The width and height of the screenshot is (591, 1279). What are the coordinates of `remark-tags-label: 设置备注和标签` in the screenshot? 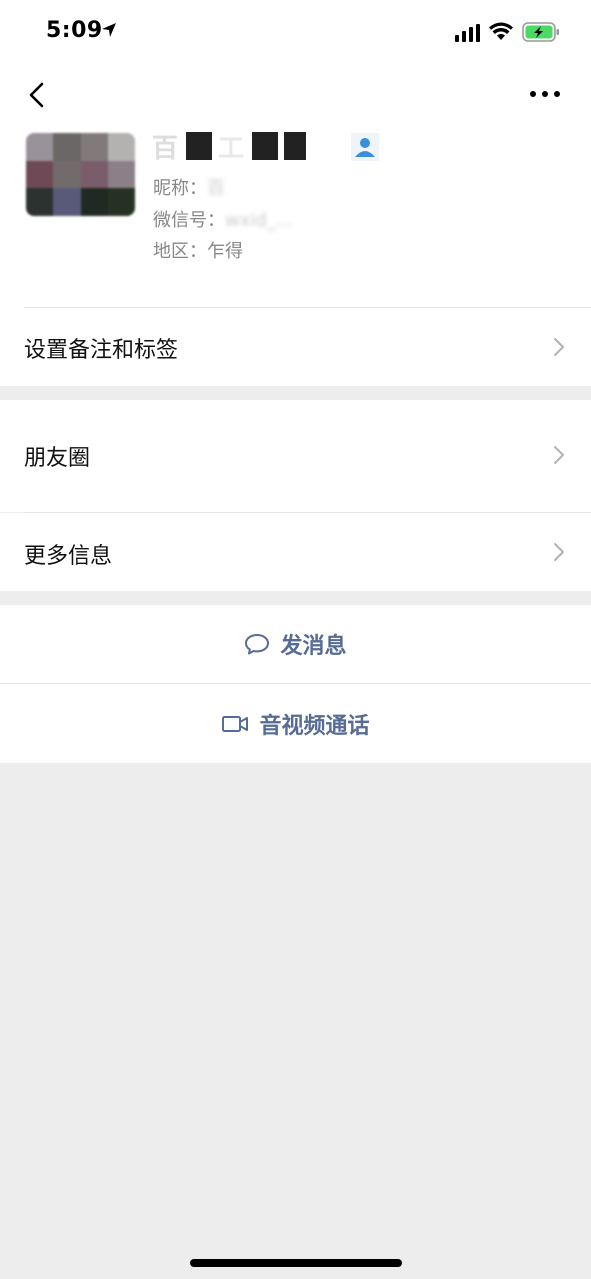 It's located at (101, 350).